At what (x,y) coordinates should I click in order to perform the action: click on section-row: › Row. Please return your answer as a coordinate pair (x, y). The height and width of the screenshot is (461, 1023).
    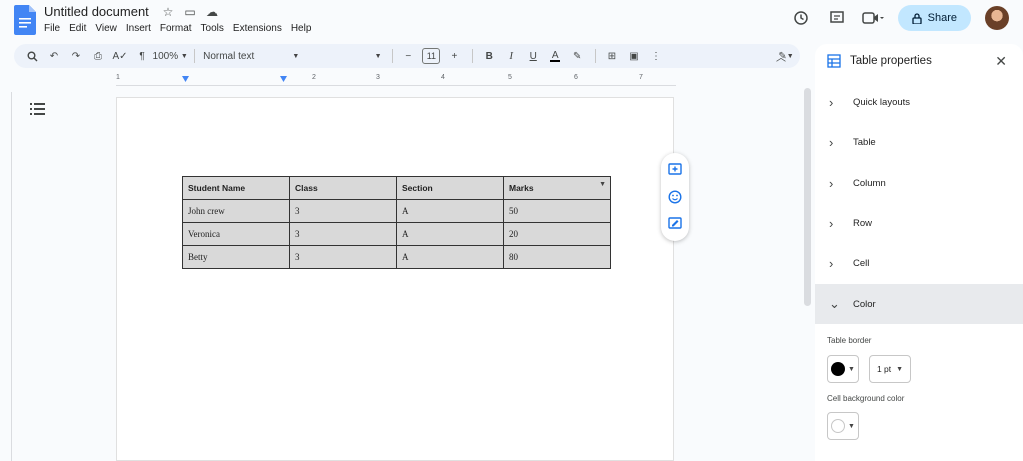
    Looking at the image, I should click on (919, 223).